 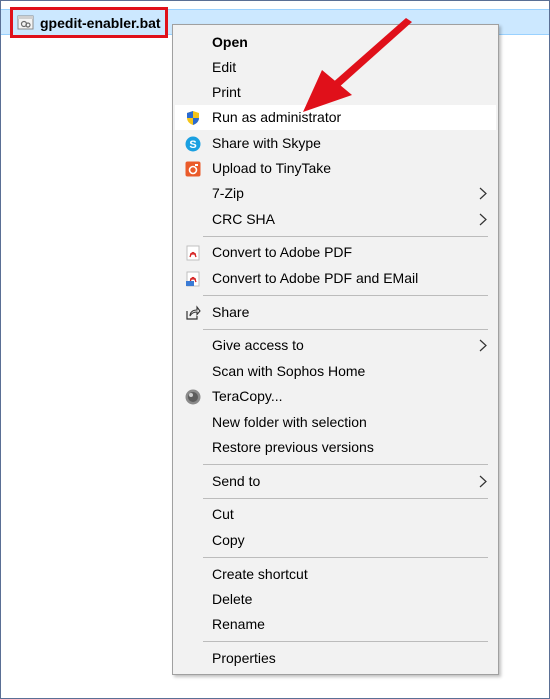 I want to click on menu-item-label: New folder with selection, so click(x=289, y=422).